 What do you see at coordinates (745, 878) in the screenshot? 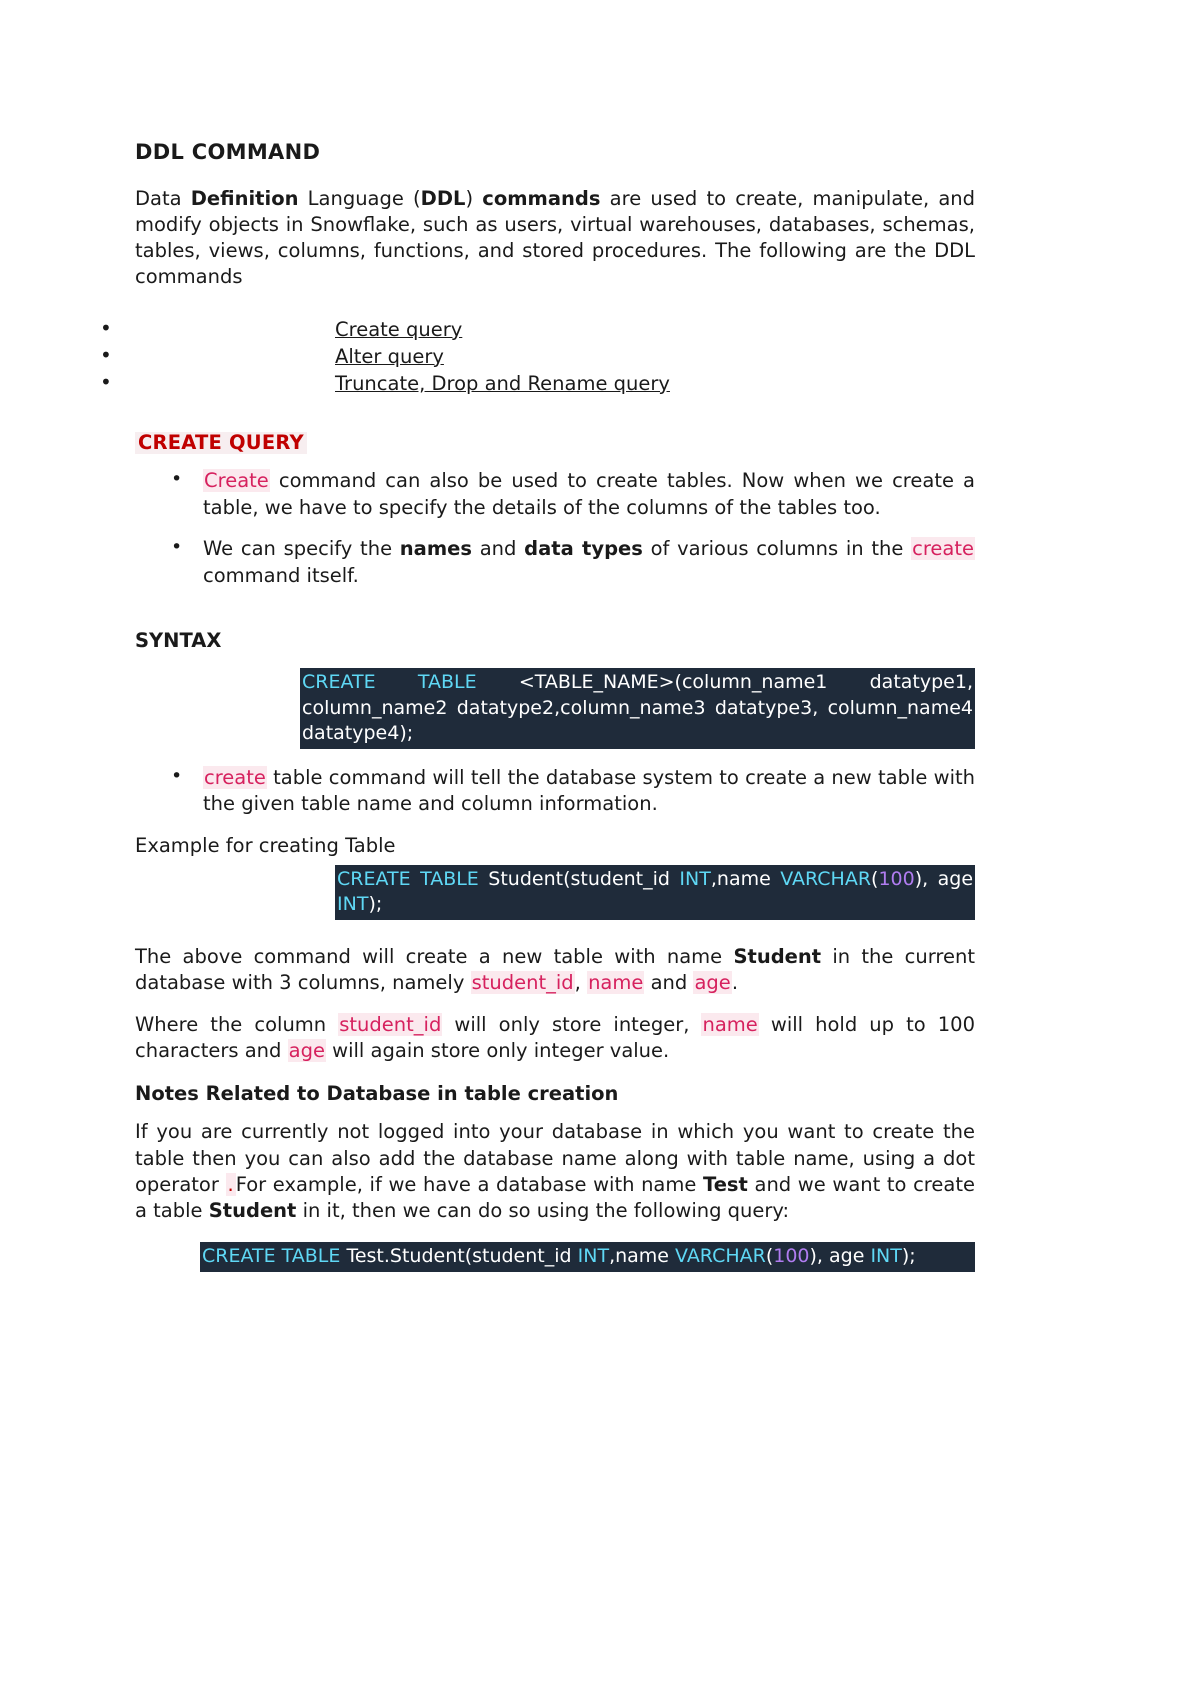
I see `code-identifier-name: ,name` at bounding box center [745, 878].